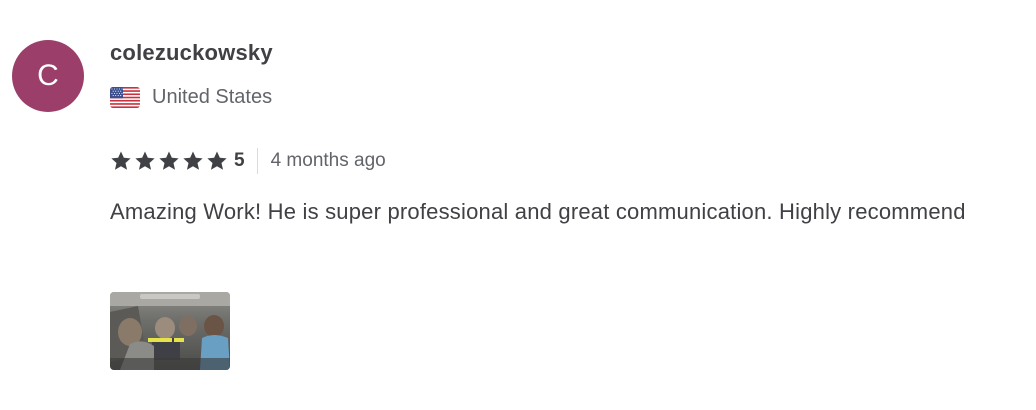 The width and height of the screenshot is (1036, 410). I want to click on rating-score: 5, so click(239, 160).